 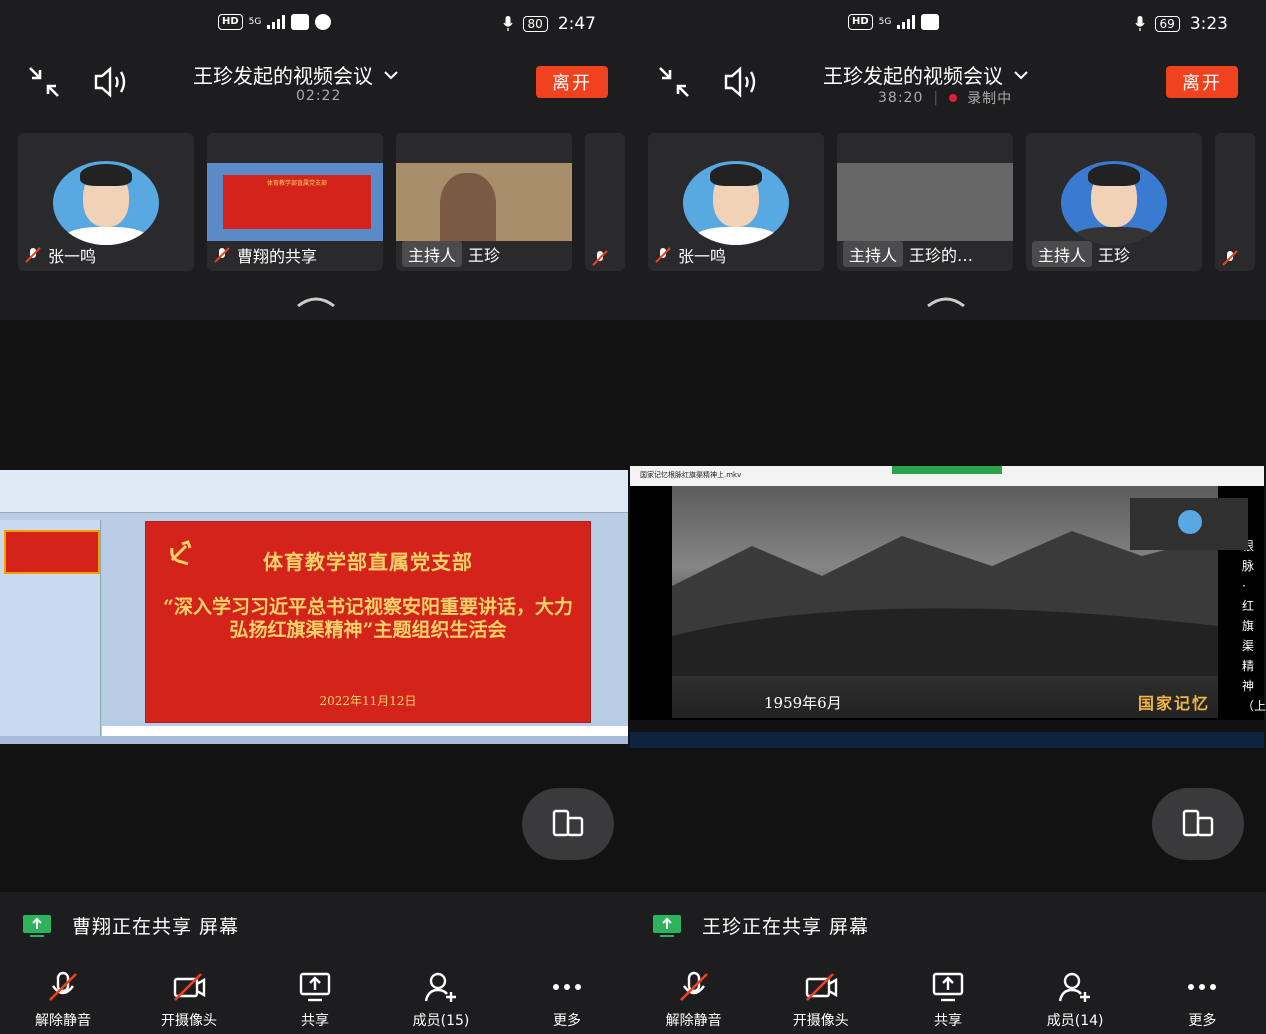 I want to click on clock: 2:47, so click(x=576, y=24).